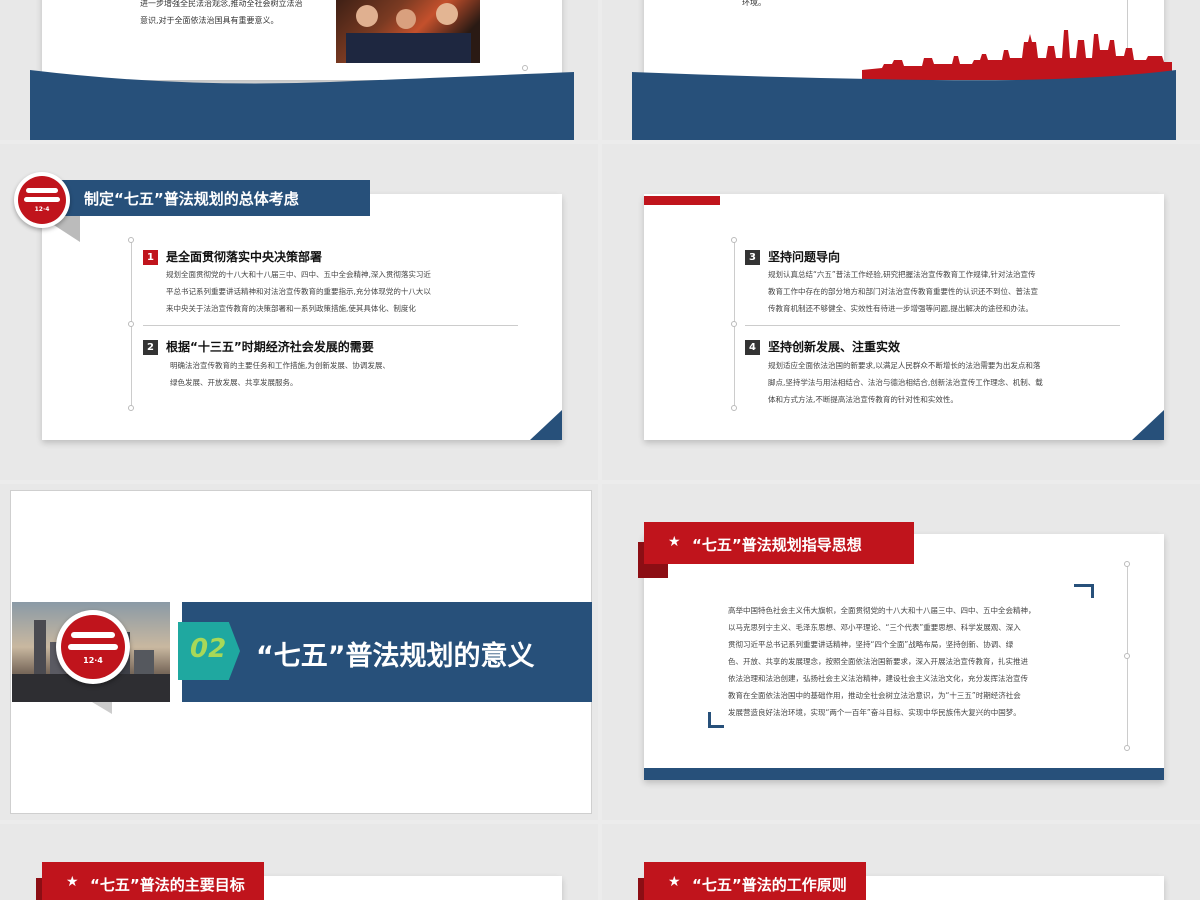  I want to click on slide-title: “七五”普法的主要目标, so click(167, 885).